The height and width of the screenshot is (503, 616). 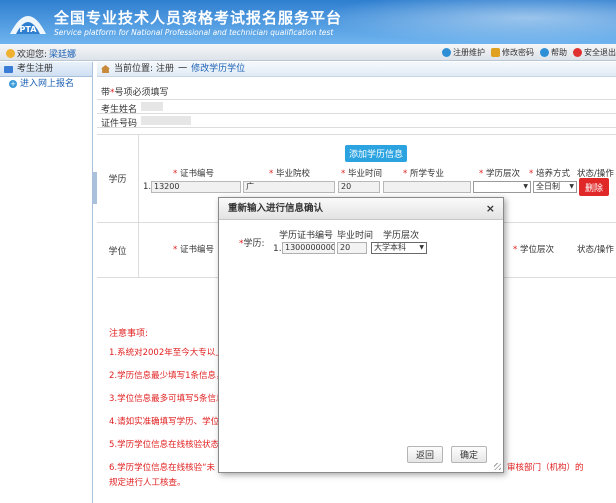 What do you see at coordinates (193, 174) in the screenshot?
I see `col-cert-no: * 证书编号` at bounding box center [193, 174].